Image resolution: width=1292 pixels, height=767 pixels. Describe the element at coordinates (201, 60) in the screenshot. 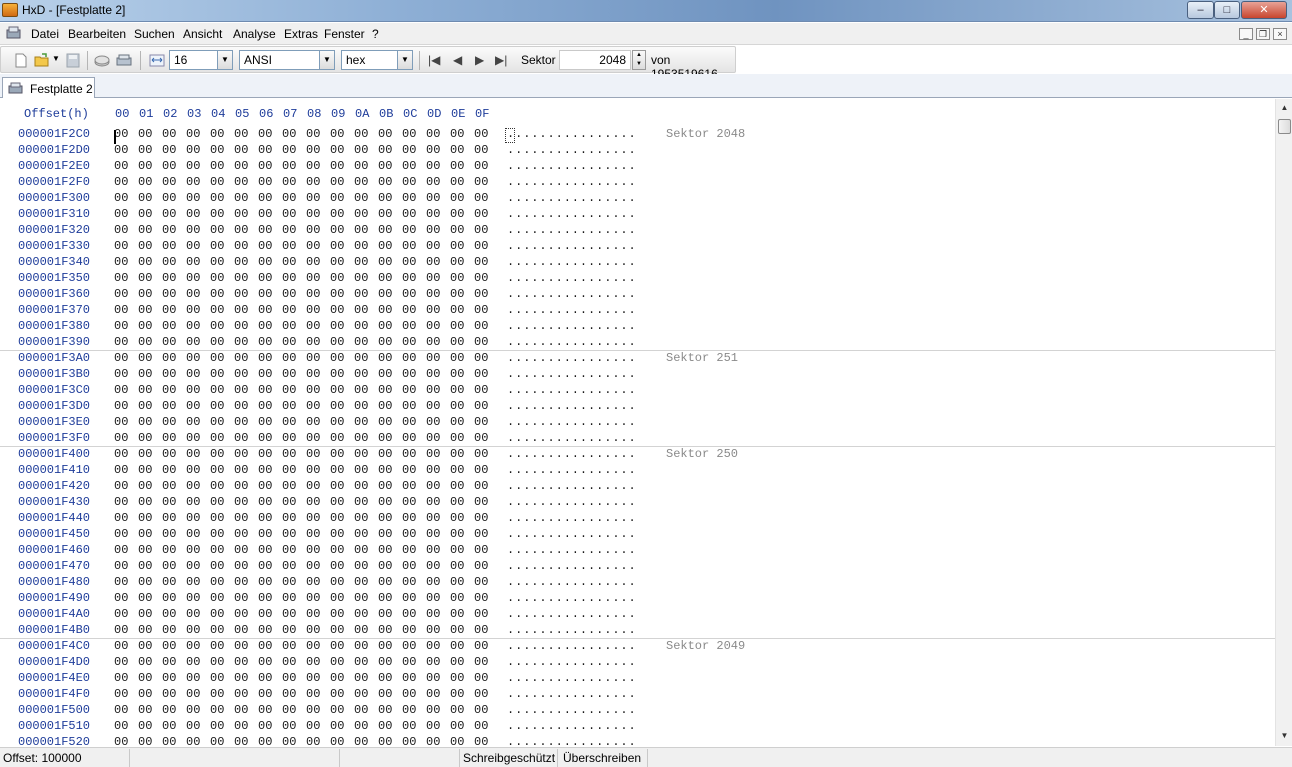

I see `bytes-per-row-select: 16 ▼` at that location.